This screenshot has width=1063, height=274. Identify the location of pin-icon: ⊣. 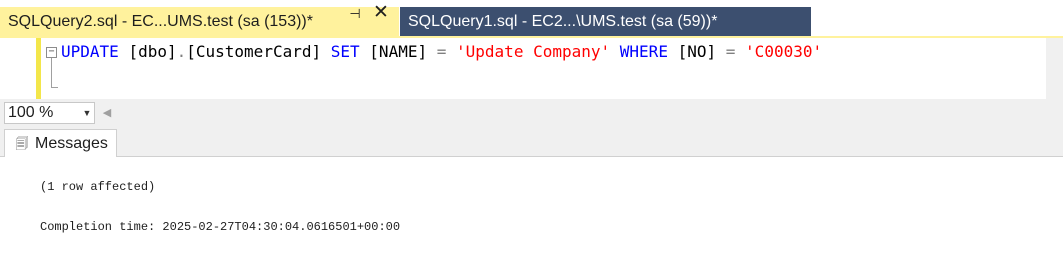
(355, 14).